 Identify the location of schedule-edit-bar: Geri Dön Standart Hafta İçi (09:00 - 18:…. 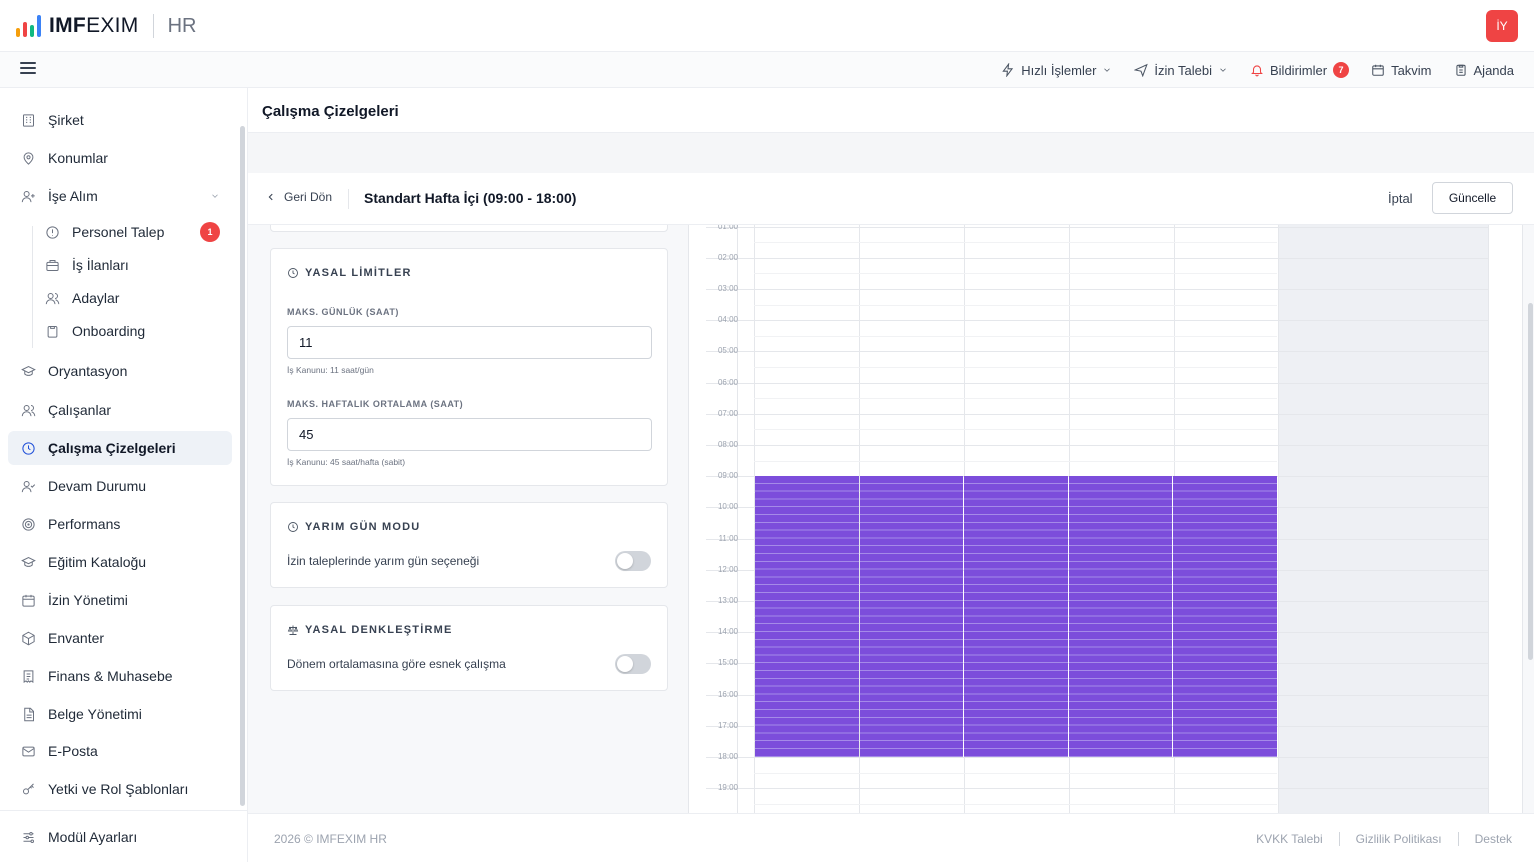
(891, 199).